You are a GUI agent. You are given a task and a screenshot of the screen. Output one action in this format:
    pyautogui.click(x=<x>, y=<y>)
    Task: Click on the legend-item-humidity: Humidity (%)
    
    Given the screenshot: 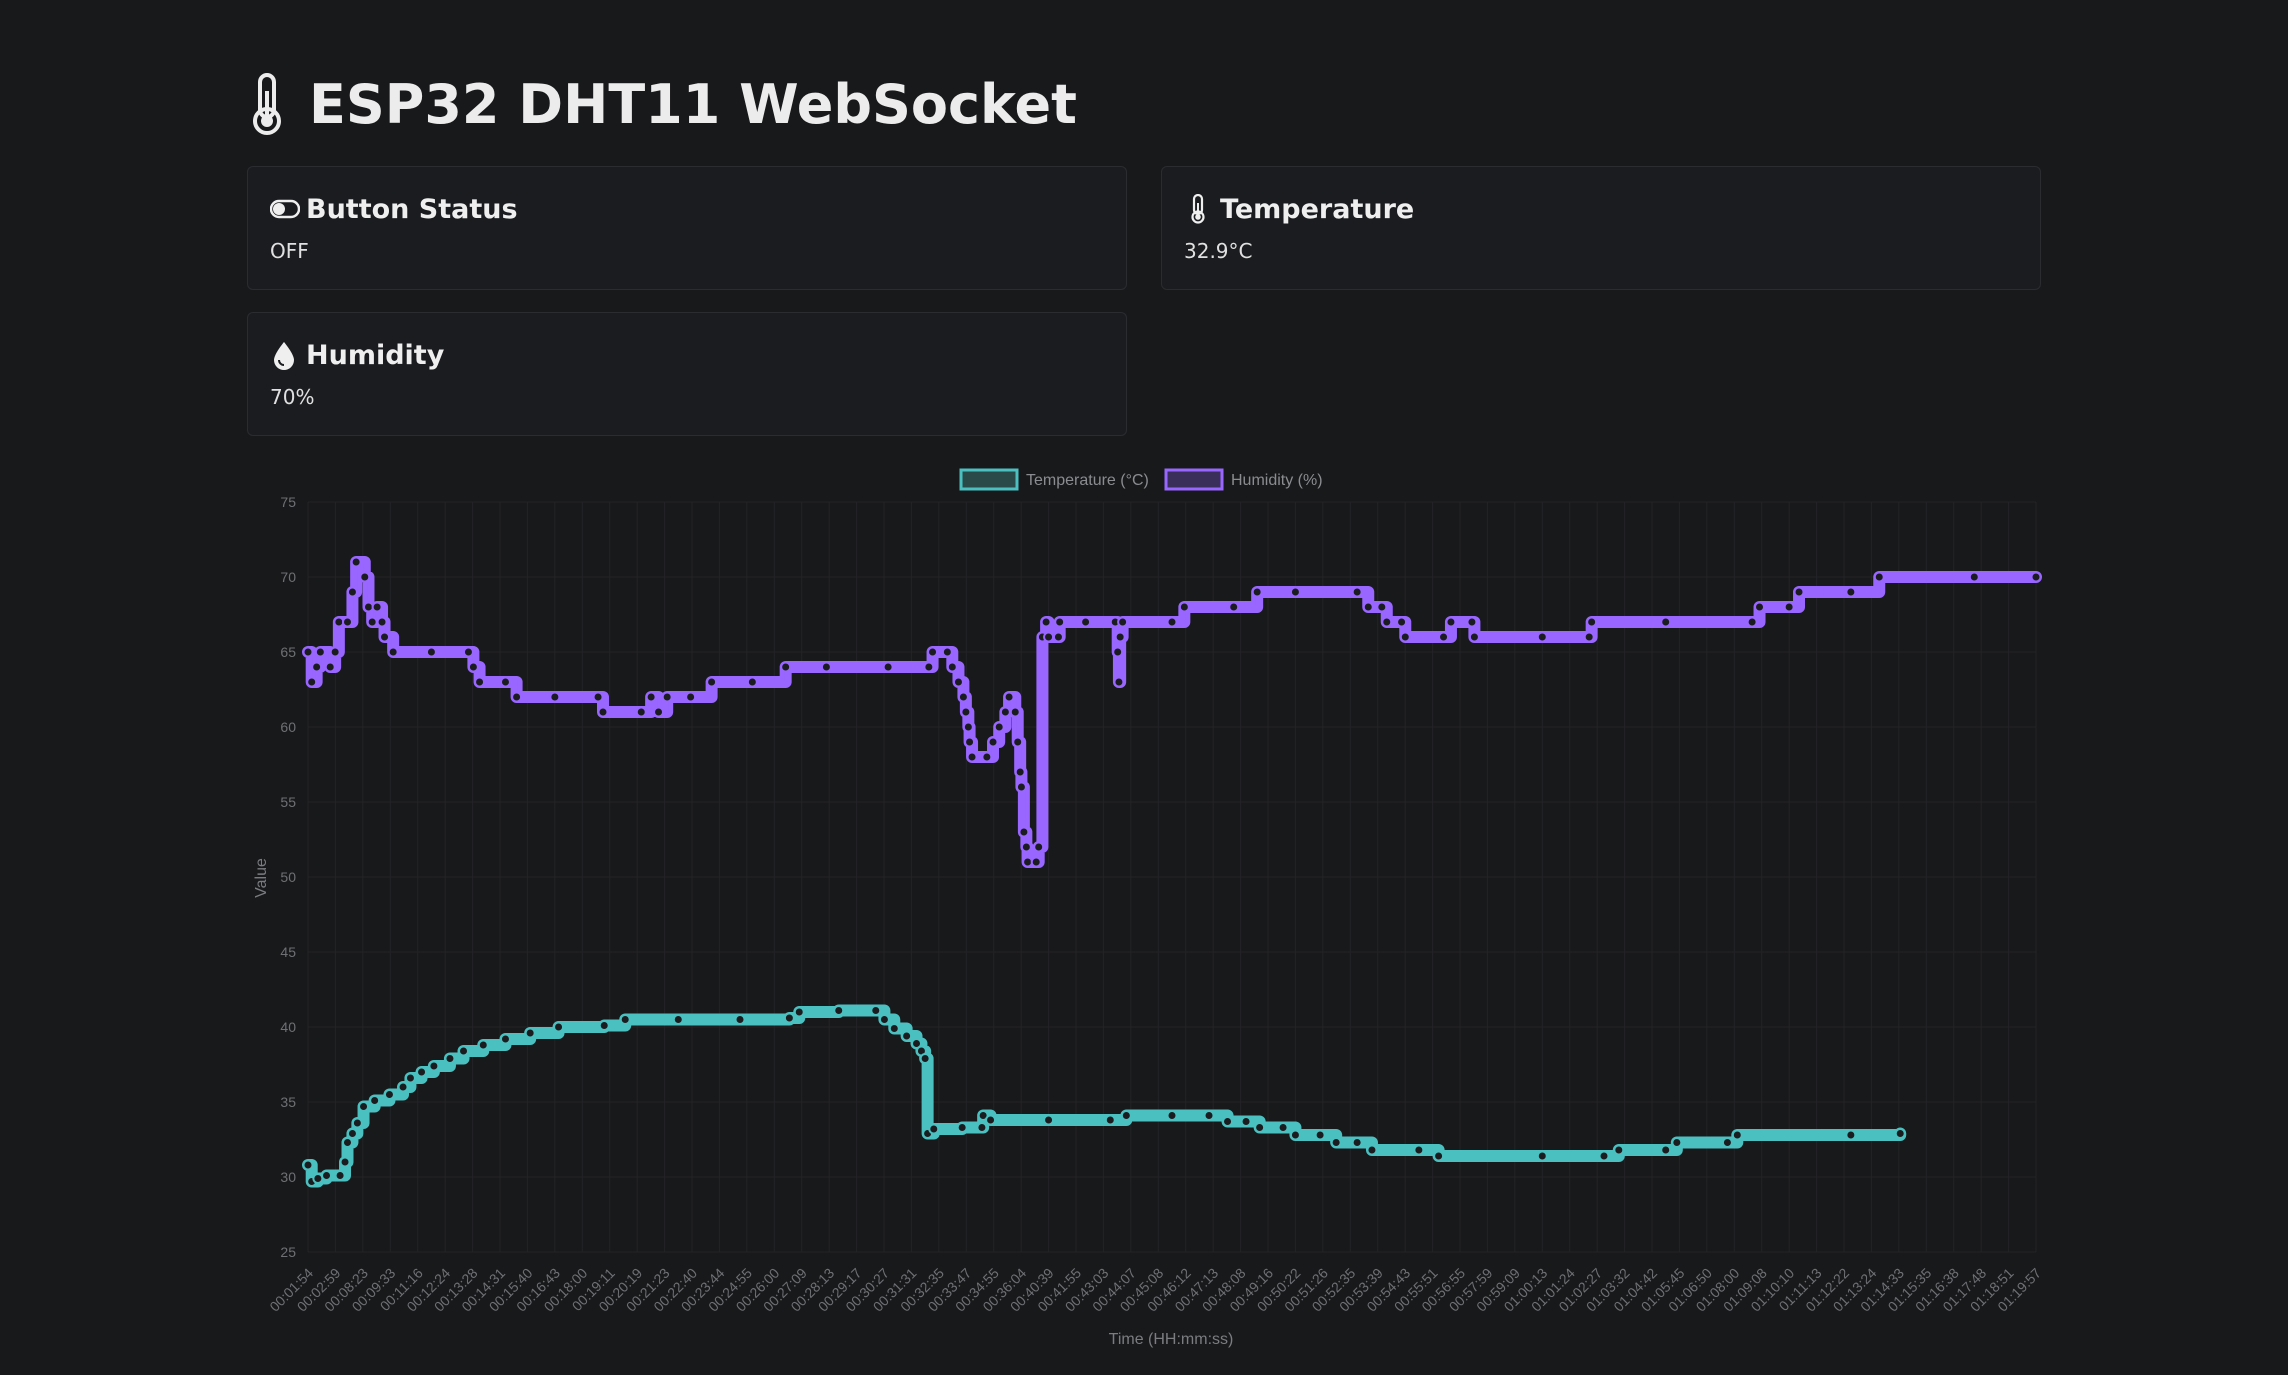 What is the action you would take?
    pyautogui.click(x=1243, y=479)
    